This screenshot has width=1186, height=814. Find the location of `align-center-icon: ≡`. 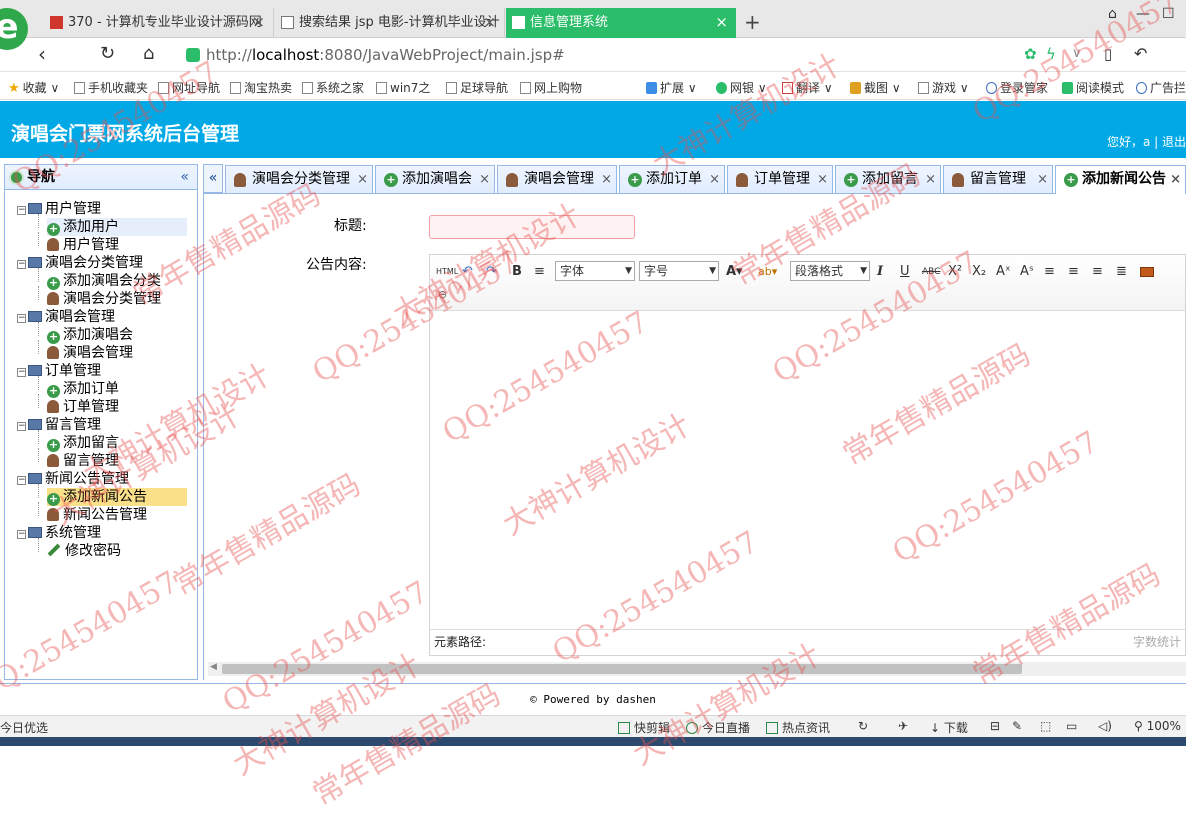

align-center-icon: ≡ is located at coordinates (1073, 272).